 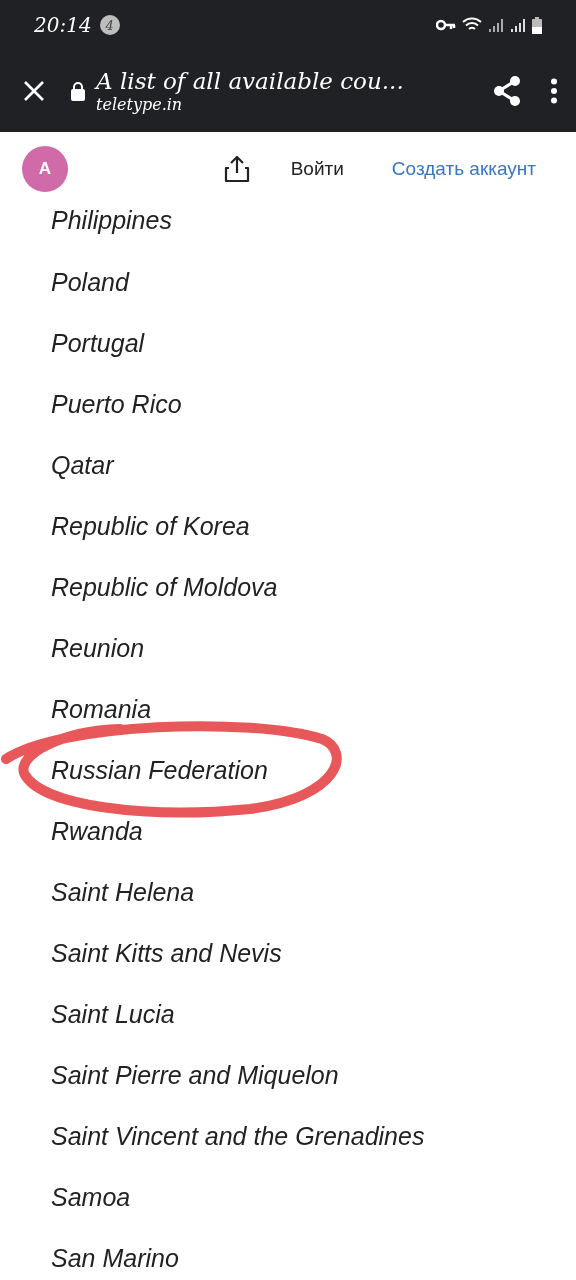 What do you see at coordinates (63, 25) in the screenshot?
I see `clock-time: 20:14` at bounding box center [63, 25].